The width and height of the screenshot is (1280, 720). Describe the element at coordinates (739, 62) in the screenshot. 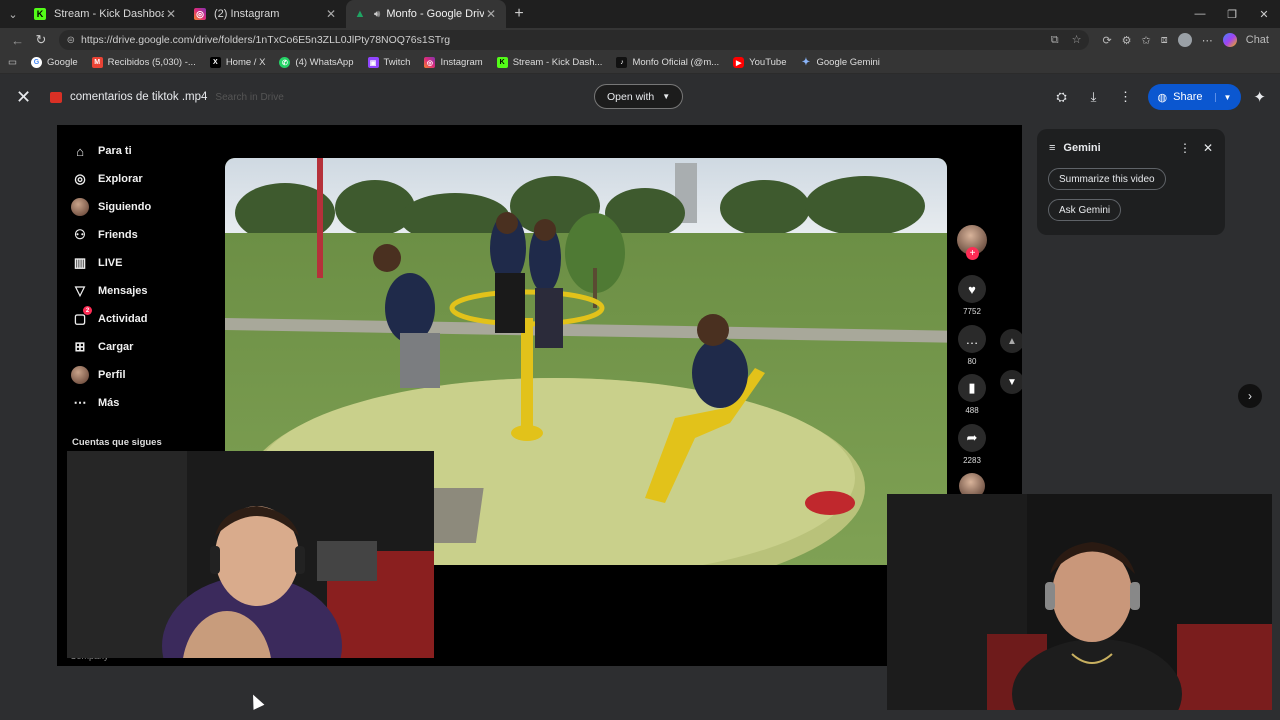

I see `youtube-icon: ▶` at that location.